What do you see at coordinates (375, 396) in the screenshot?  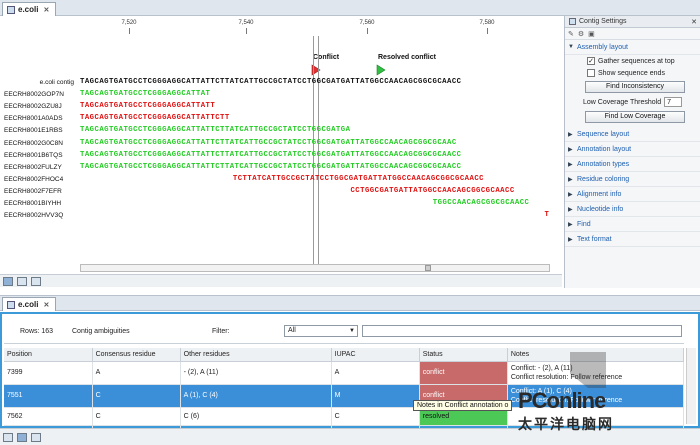 I see `cell-iupac: M` at bounding box center [375, 396].